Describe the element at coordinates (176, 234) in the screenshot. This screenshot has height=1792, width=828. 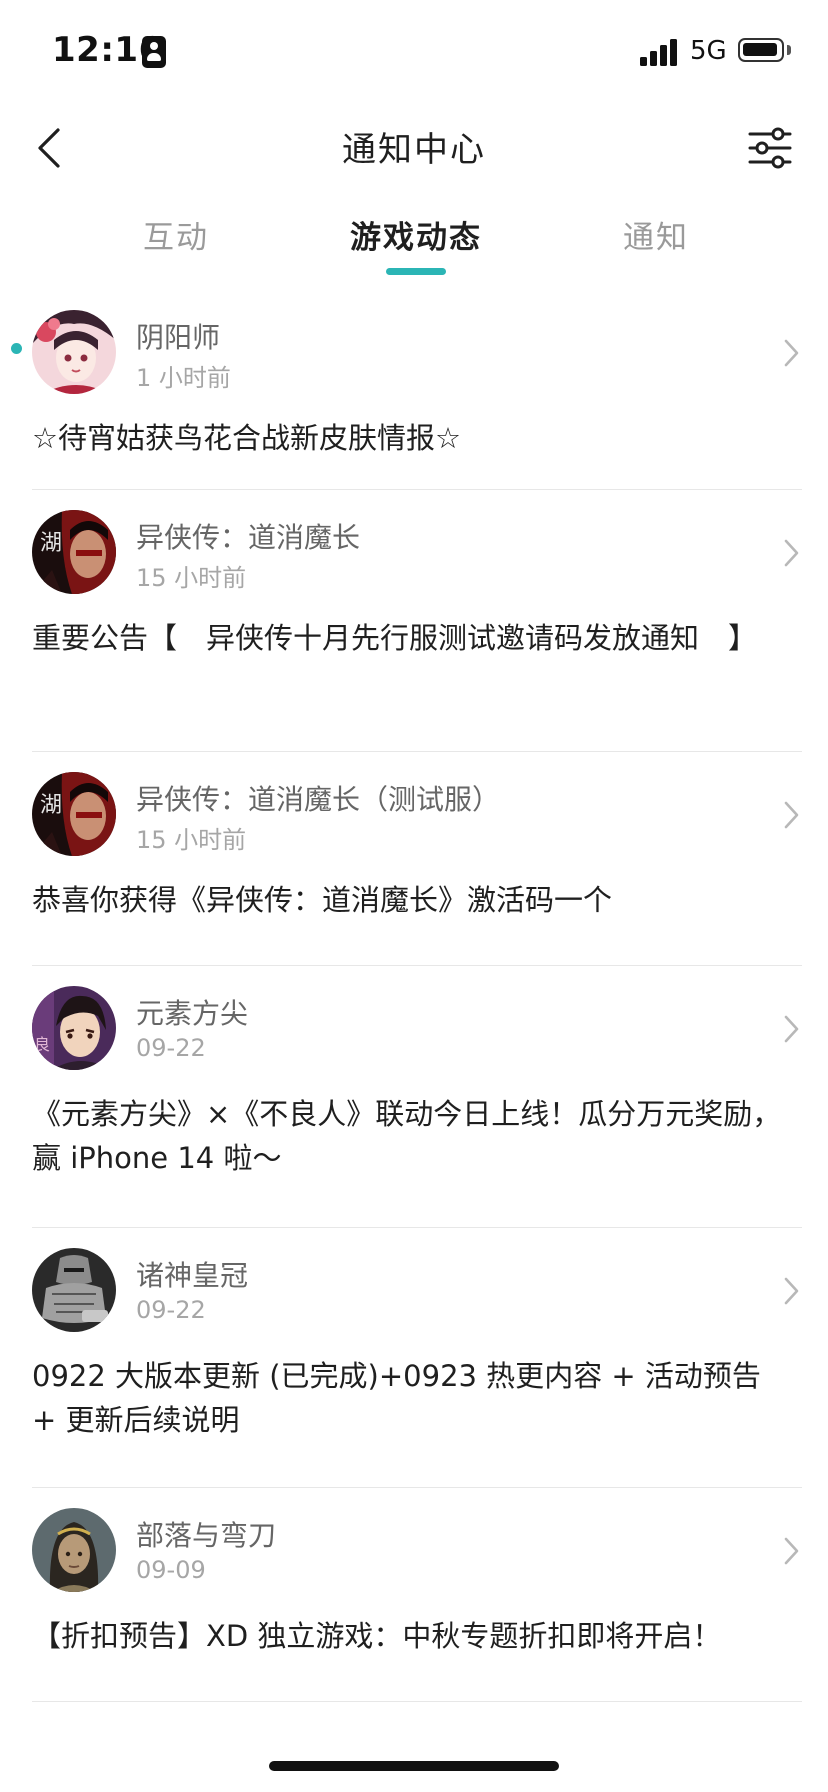
I see `tab-interaction: 互动` at that location.